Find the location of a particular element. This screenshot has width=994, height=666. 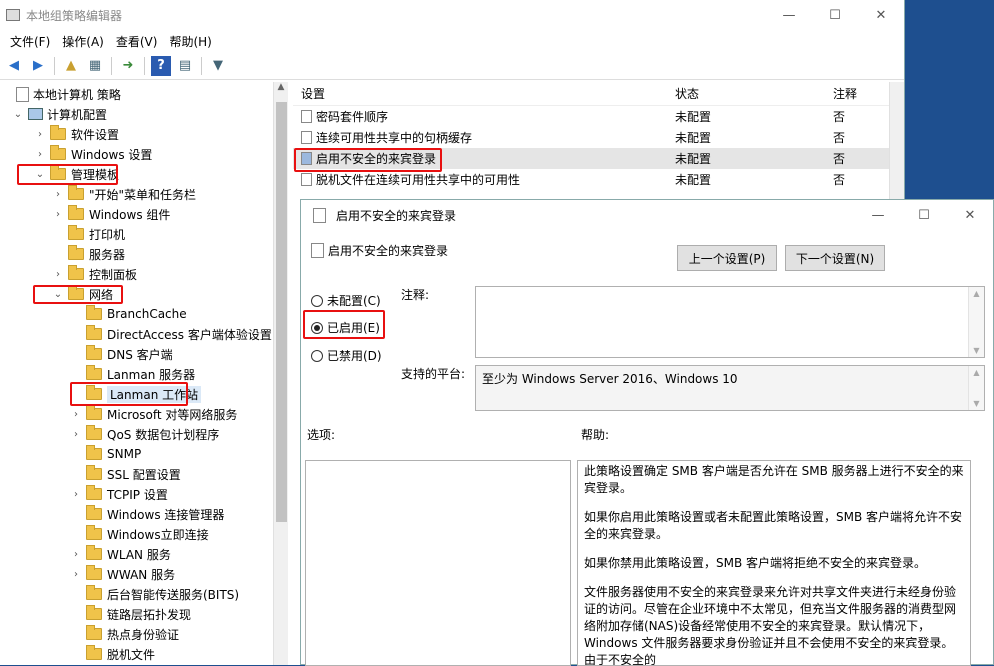

tree-item: Lanman 工作站 is located at coordinates (136, 394).